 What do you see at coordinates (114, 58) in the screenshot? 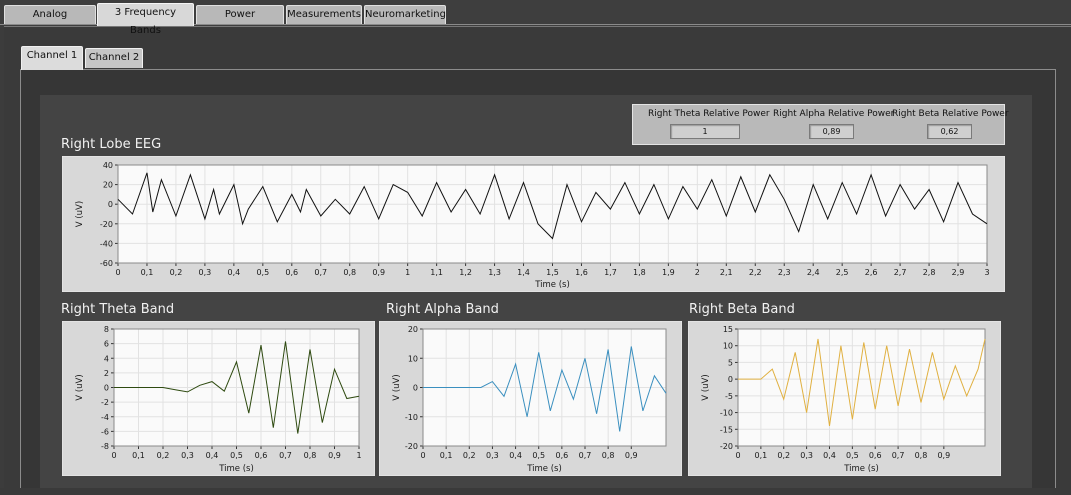
I see `tab-channel-2: Channel 2` at bounding box center [114, 58].